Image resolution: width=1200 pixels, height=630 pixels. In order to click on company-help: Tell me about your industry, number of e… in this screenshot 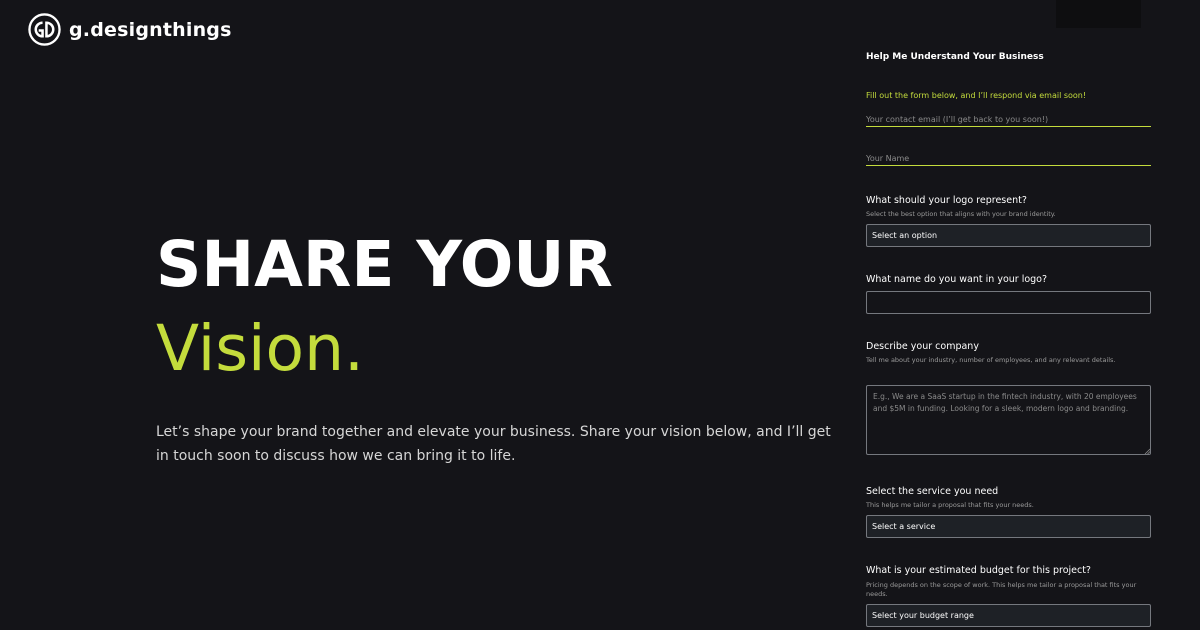, I will do `click(991, 360)`.